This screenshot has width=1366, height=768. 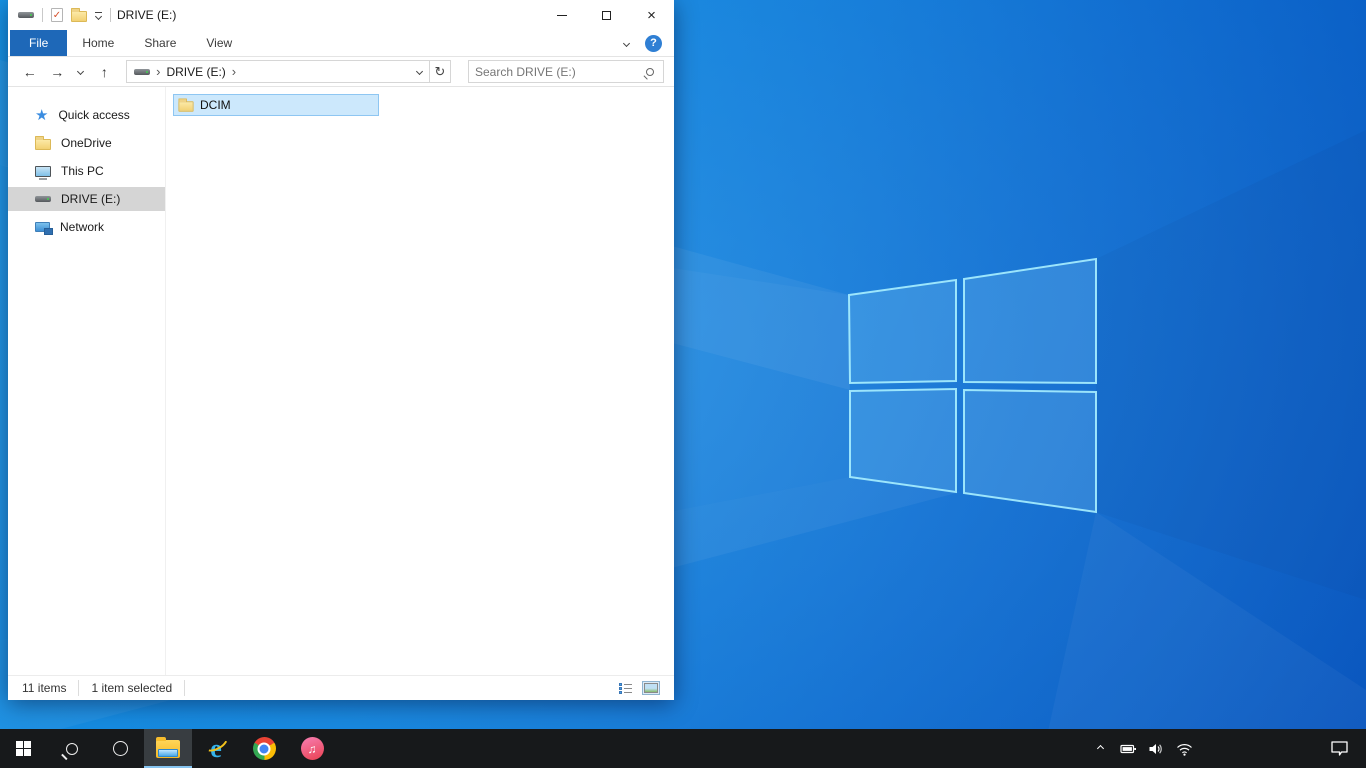 I want to click on search-box, so click(x=566, y=71).